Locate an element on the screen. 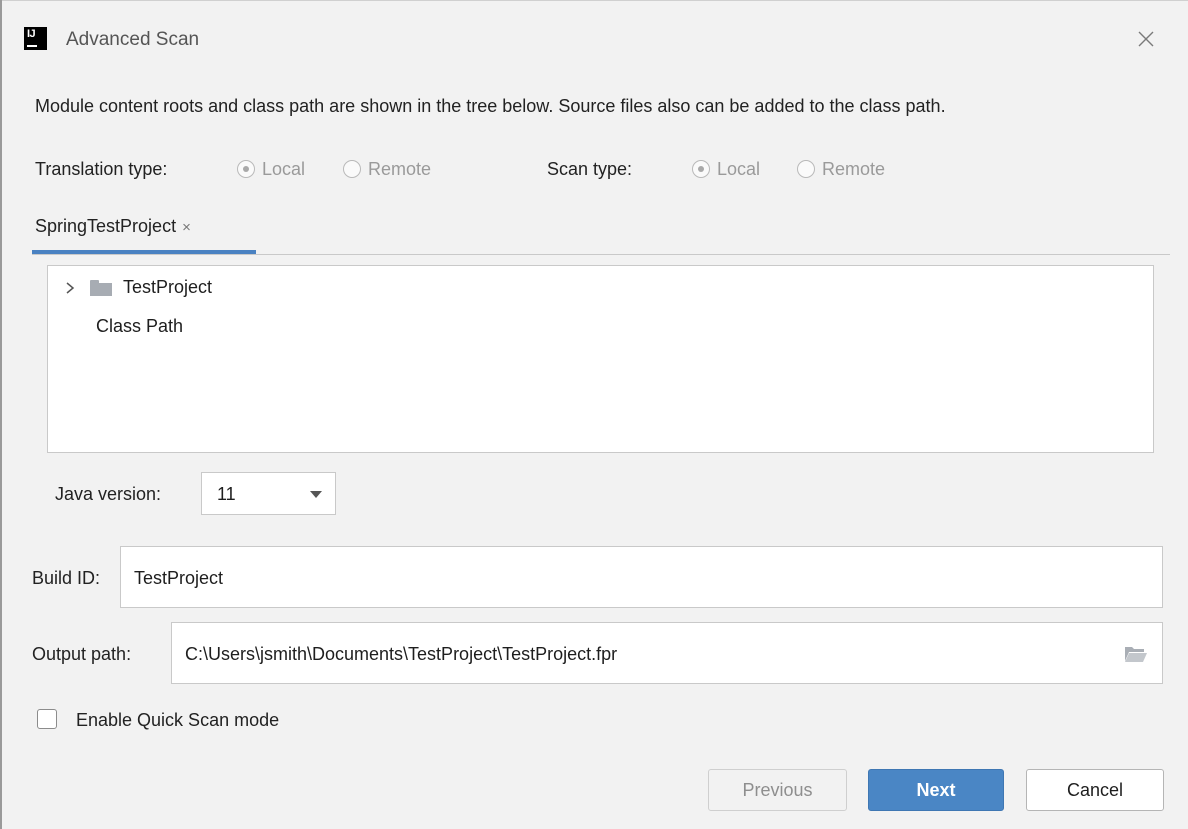  tree-item-label: Class Path is located at coordinates (140, 326).